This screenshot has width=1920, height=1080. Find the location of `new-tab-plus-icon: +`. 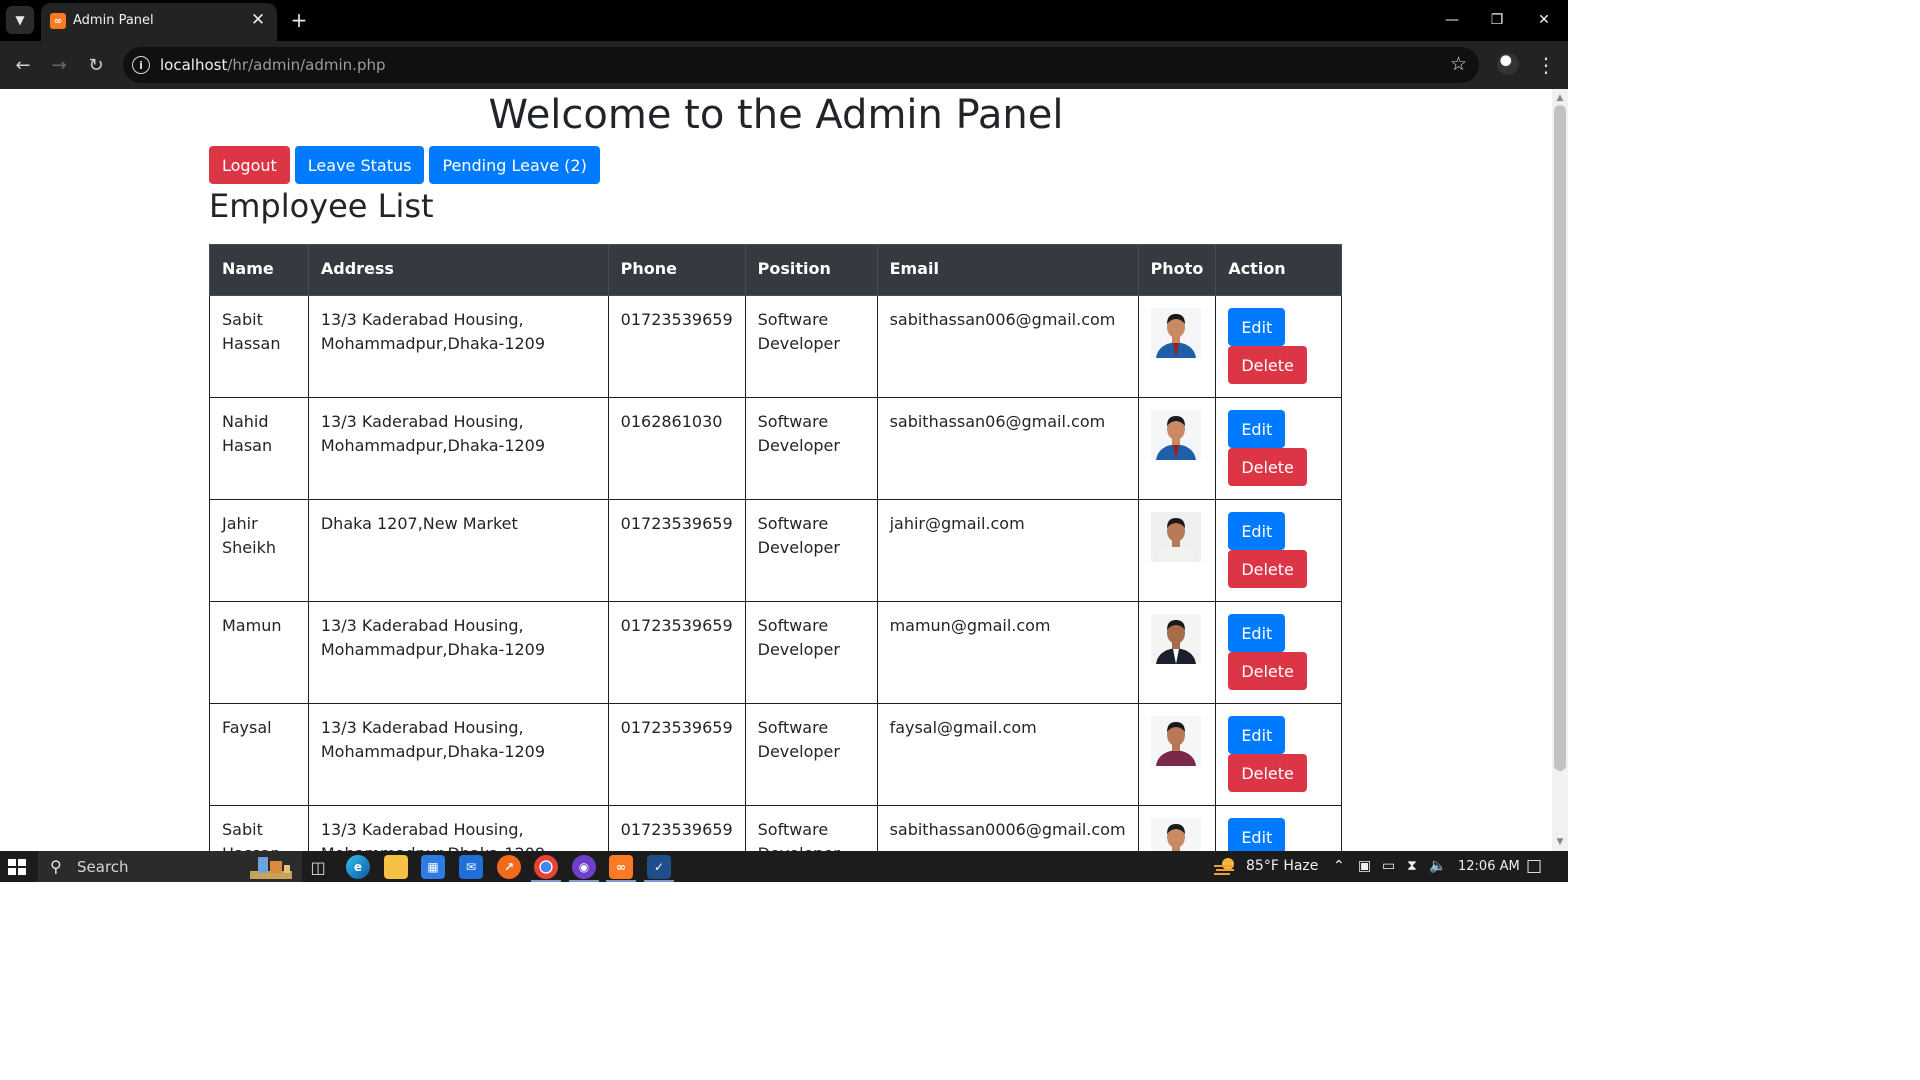

new-tab-plus-icon: + is located at coordinates (299, 20).